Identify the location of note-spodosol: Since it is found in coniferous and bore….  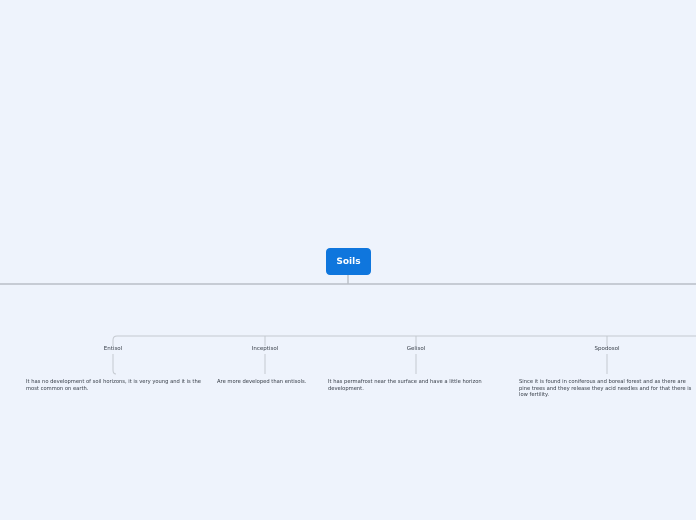
(606, 389).